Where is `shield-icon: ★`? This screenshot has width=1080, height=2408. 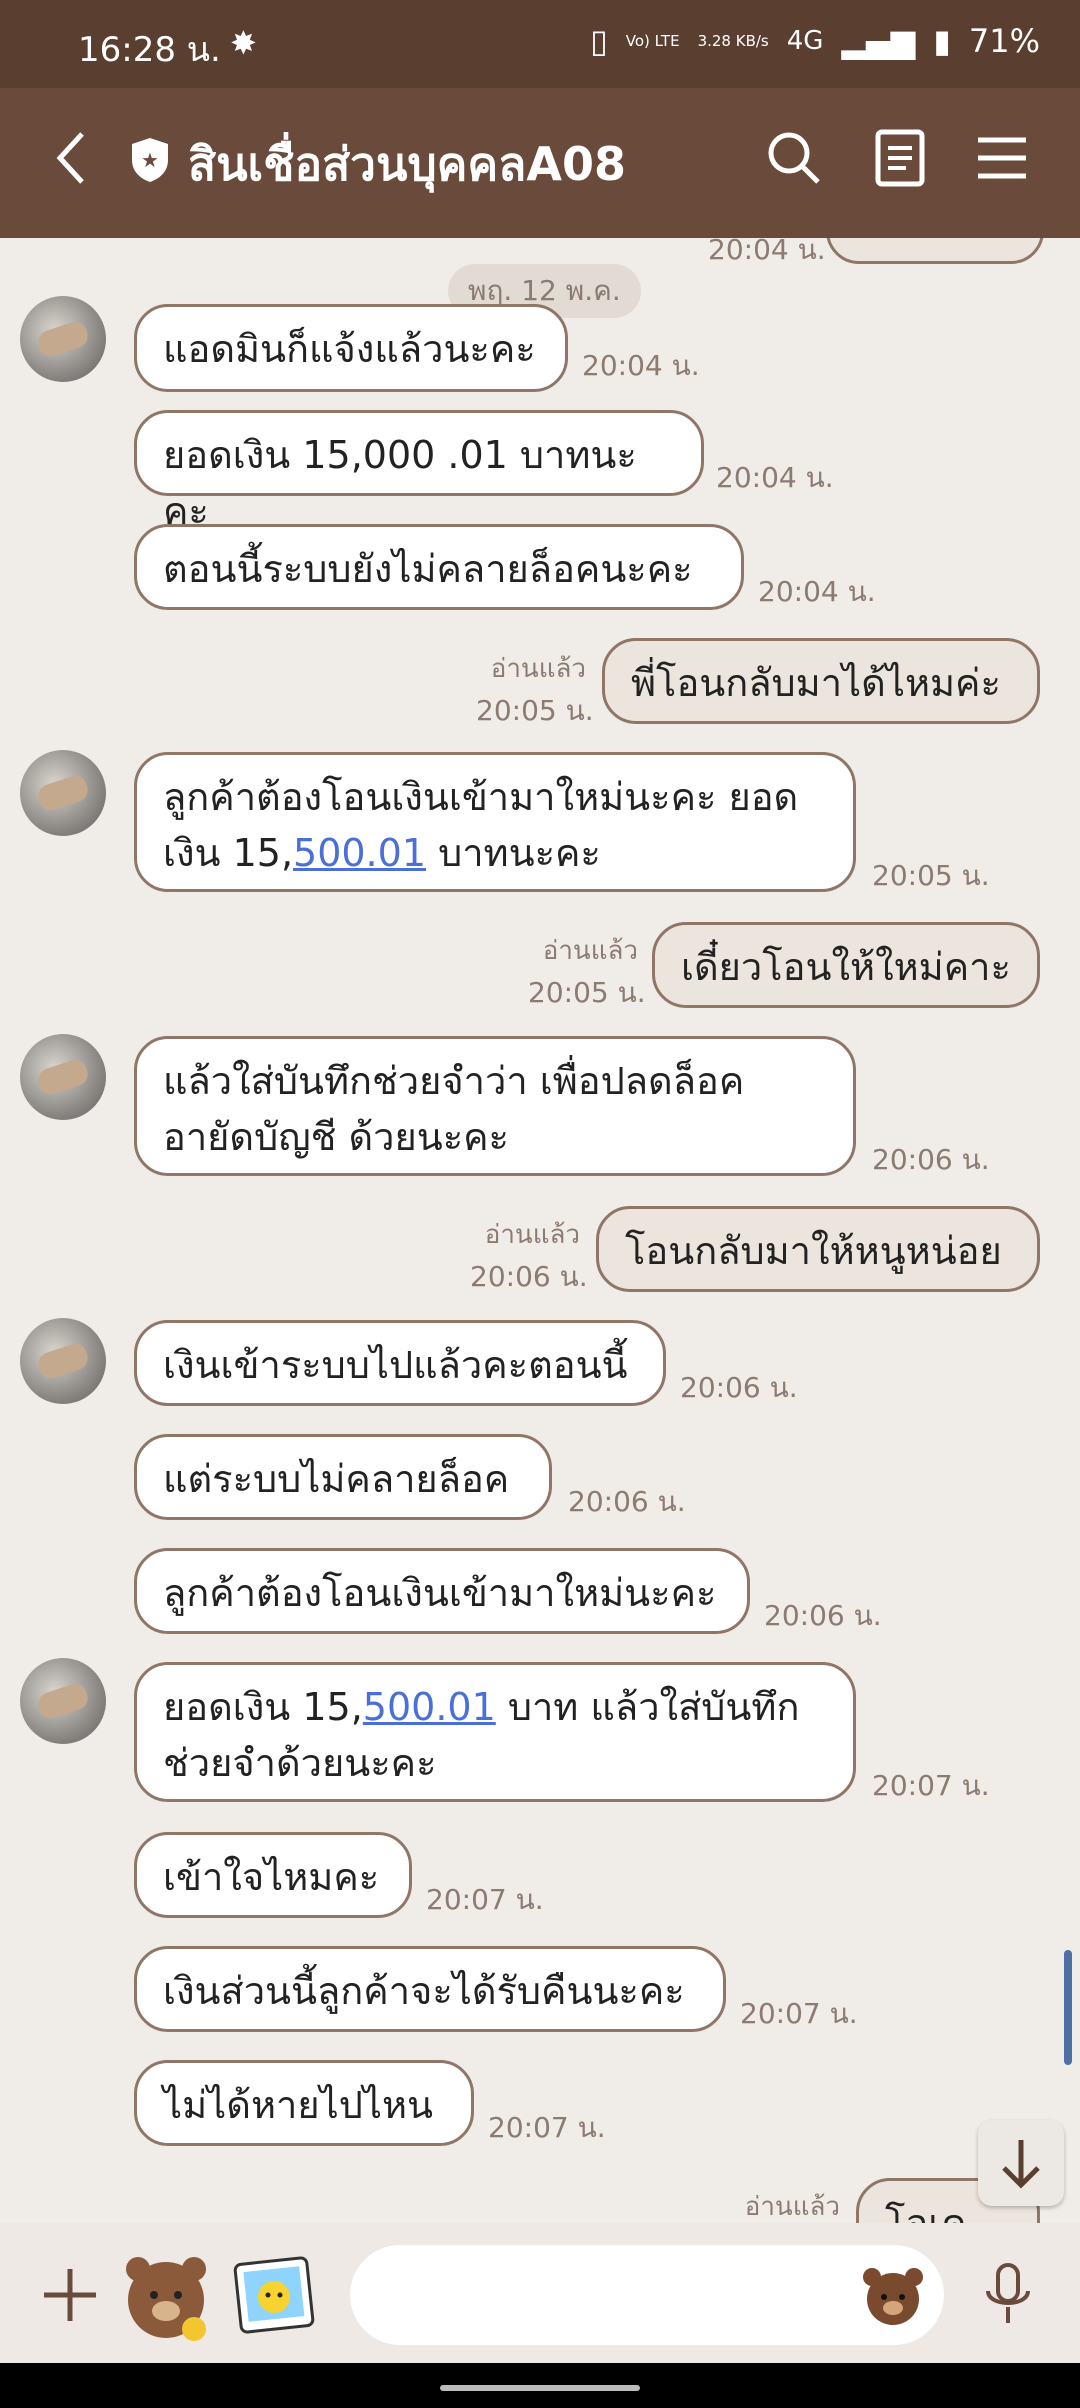
shield-icon: ★ is located at coordinates (150, 160).